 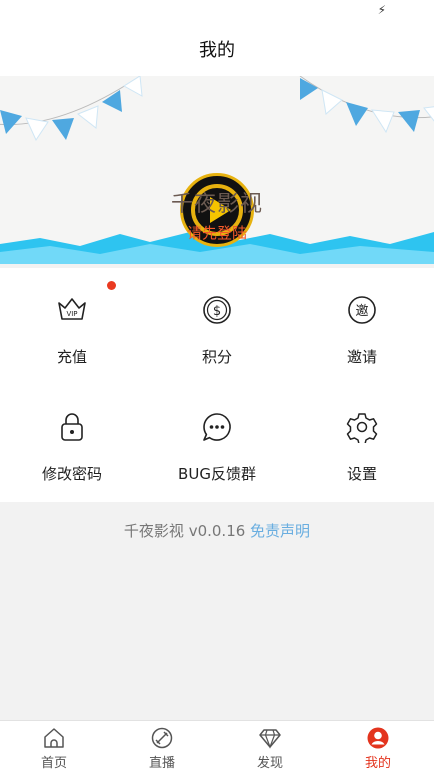 I want to click on nav-label-discover: 发现, so click(x=269, y=763).